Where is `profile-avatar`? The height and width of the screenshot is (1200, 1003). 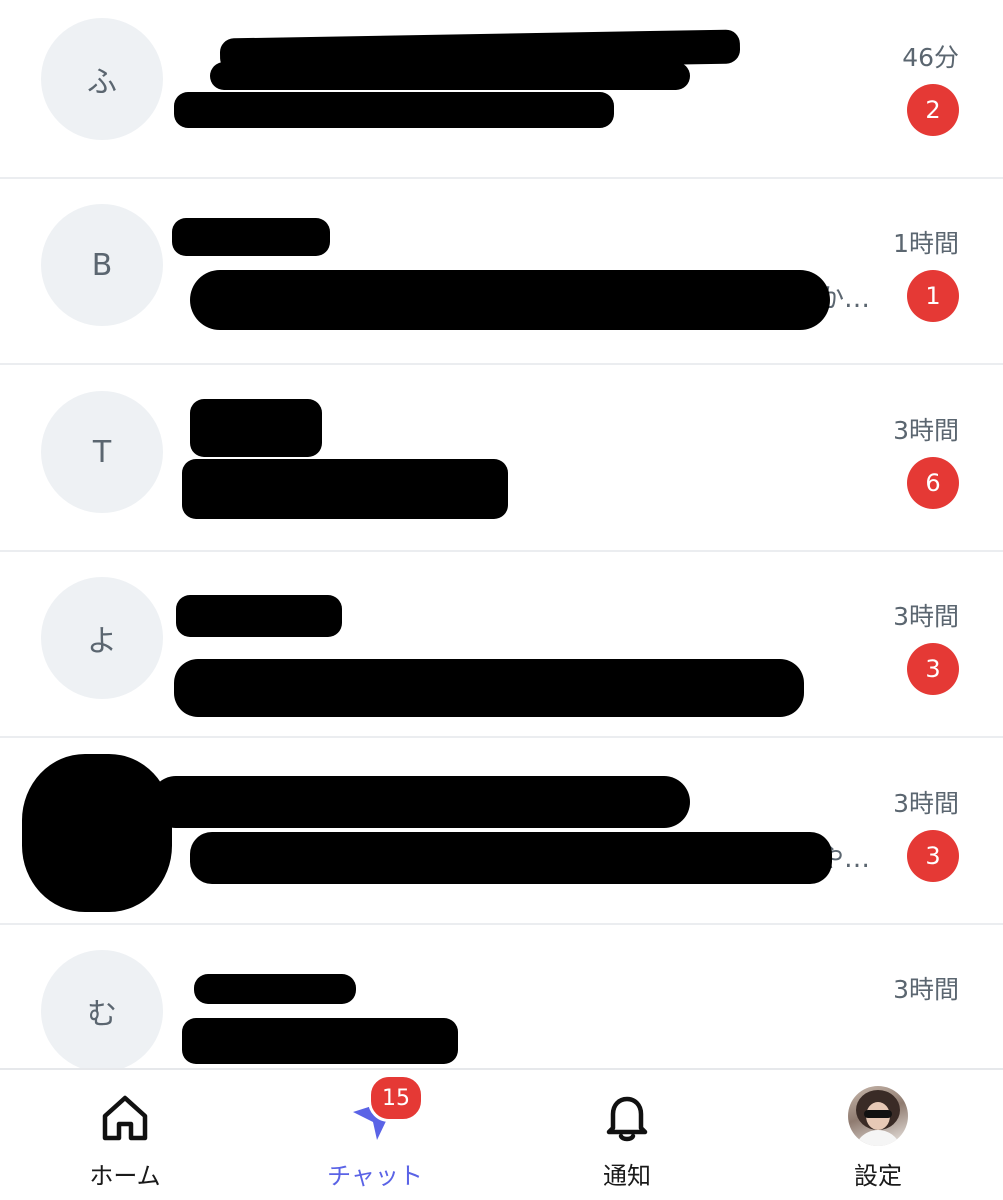
profile-avatar is located at coordinates (878, 1116).